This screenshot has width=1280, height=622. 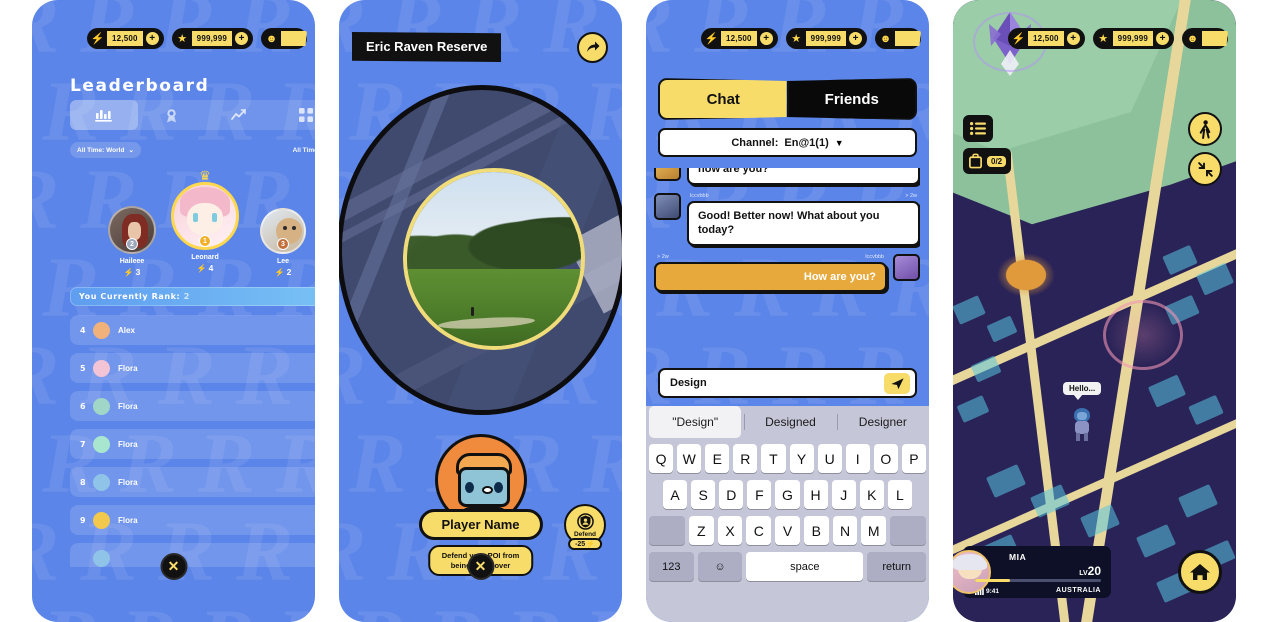 I want to click on key-return: return, so click(x=896, y=566).